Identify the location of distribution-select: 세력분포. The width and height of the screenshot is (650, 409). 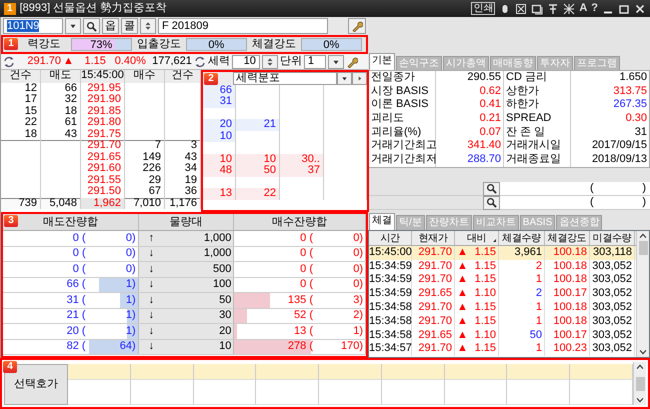
(285, 78).